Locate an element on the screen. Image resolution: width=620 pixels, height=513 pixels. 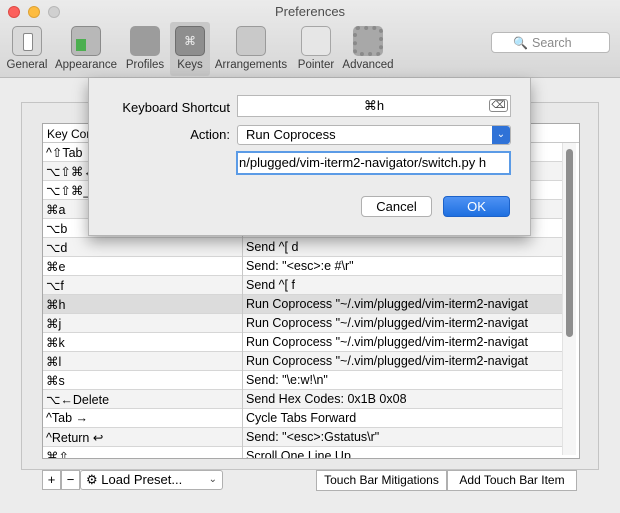
action-cell: Send: "<esc>:Gstatus\r" is located at coordinates (313, 437).